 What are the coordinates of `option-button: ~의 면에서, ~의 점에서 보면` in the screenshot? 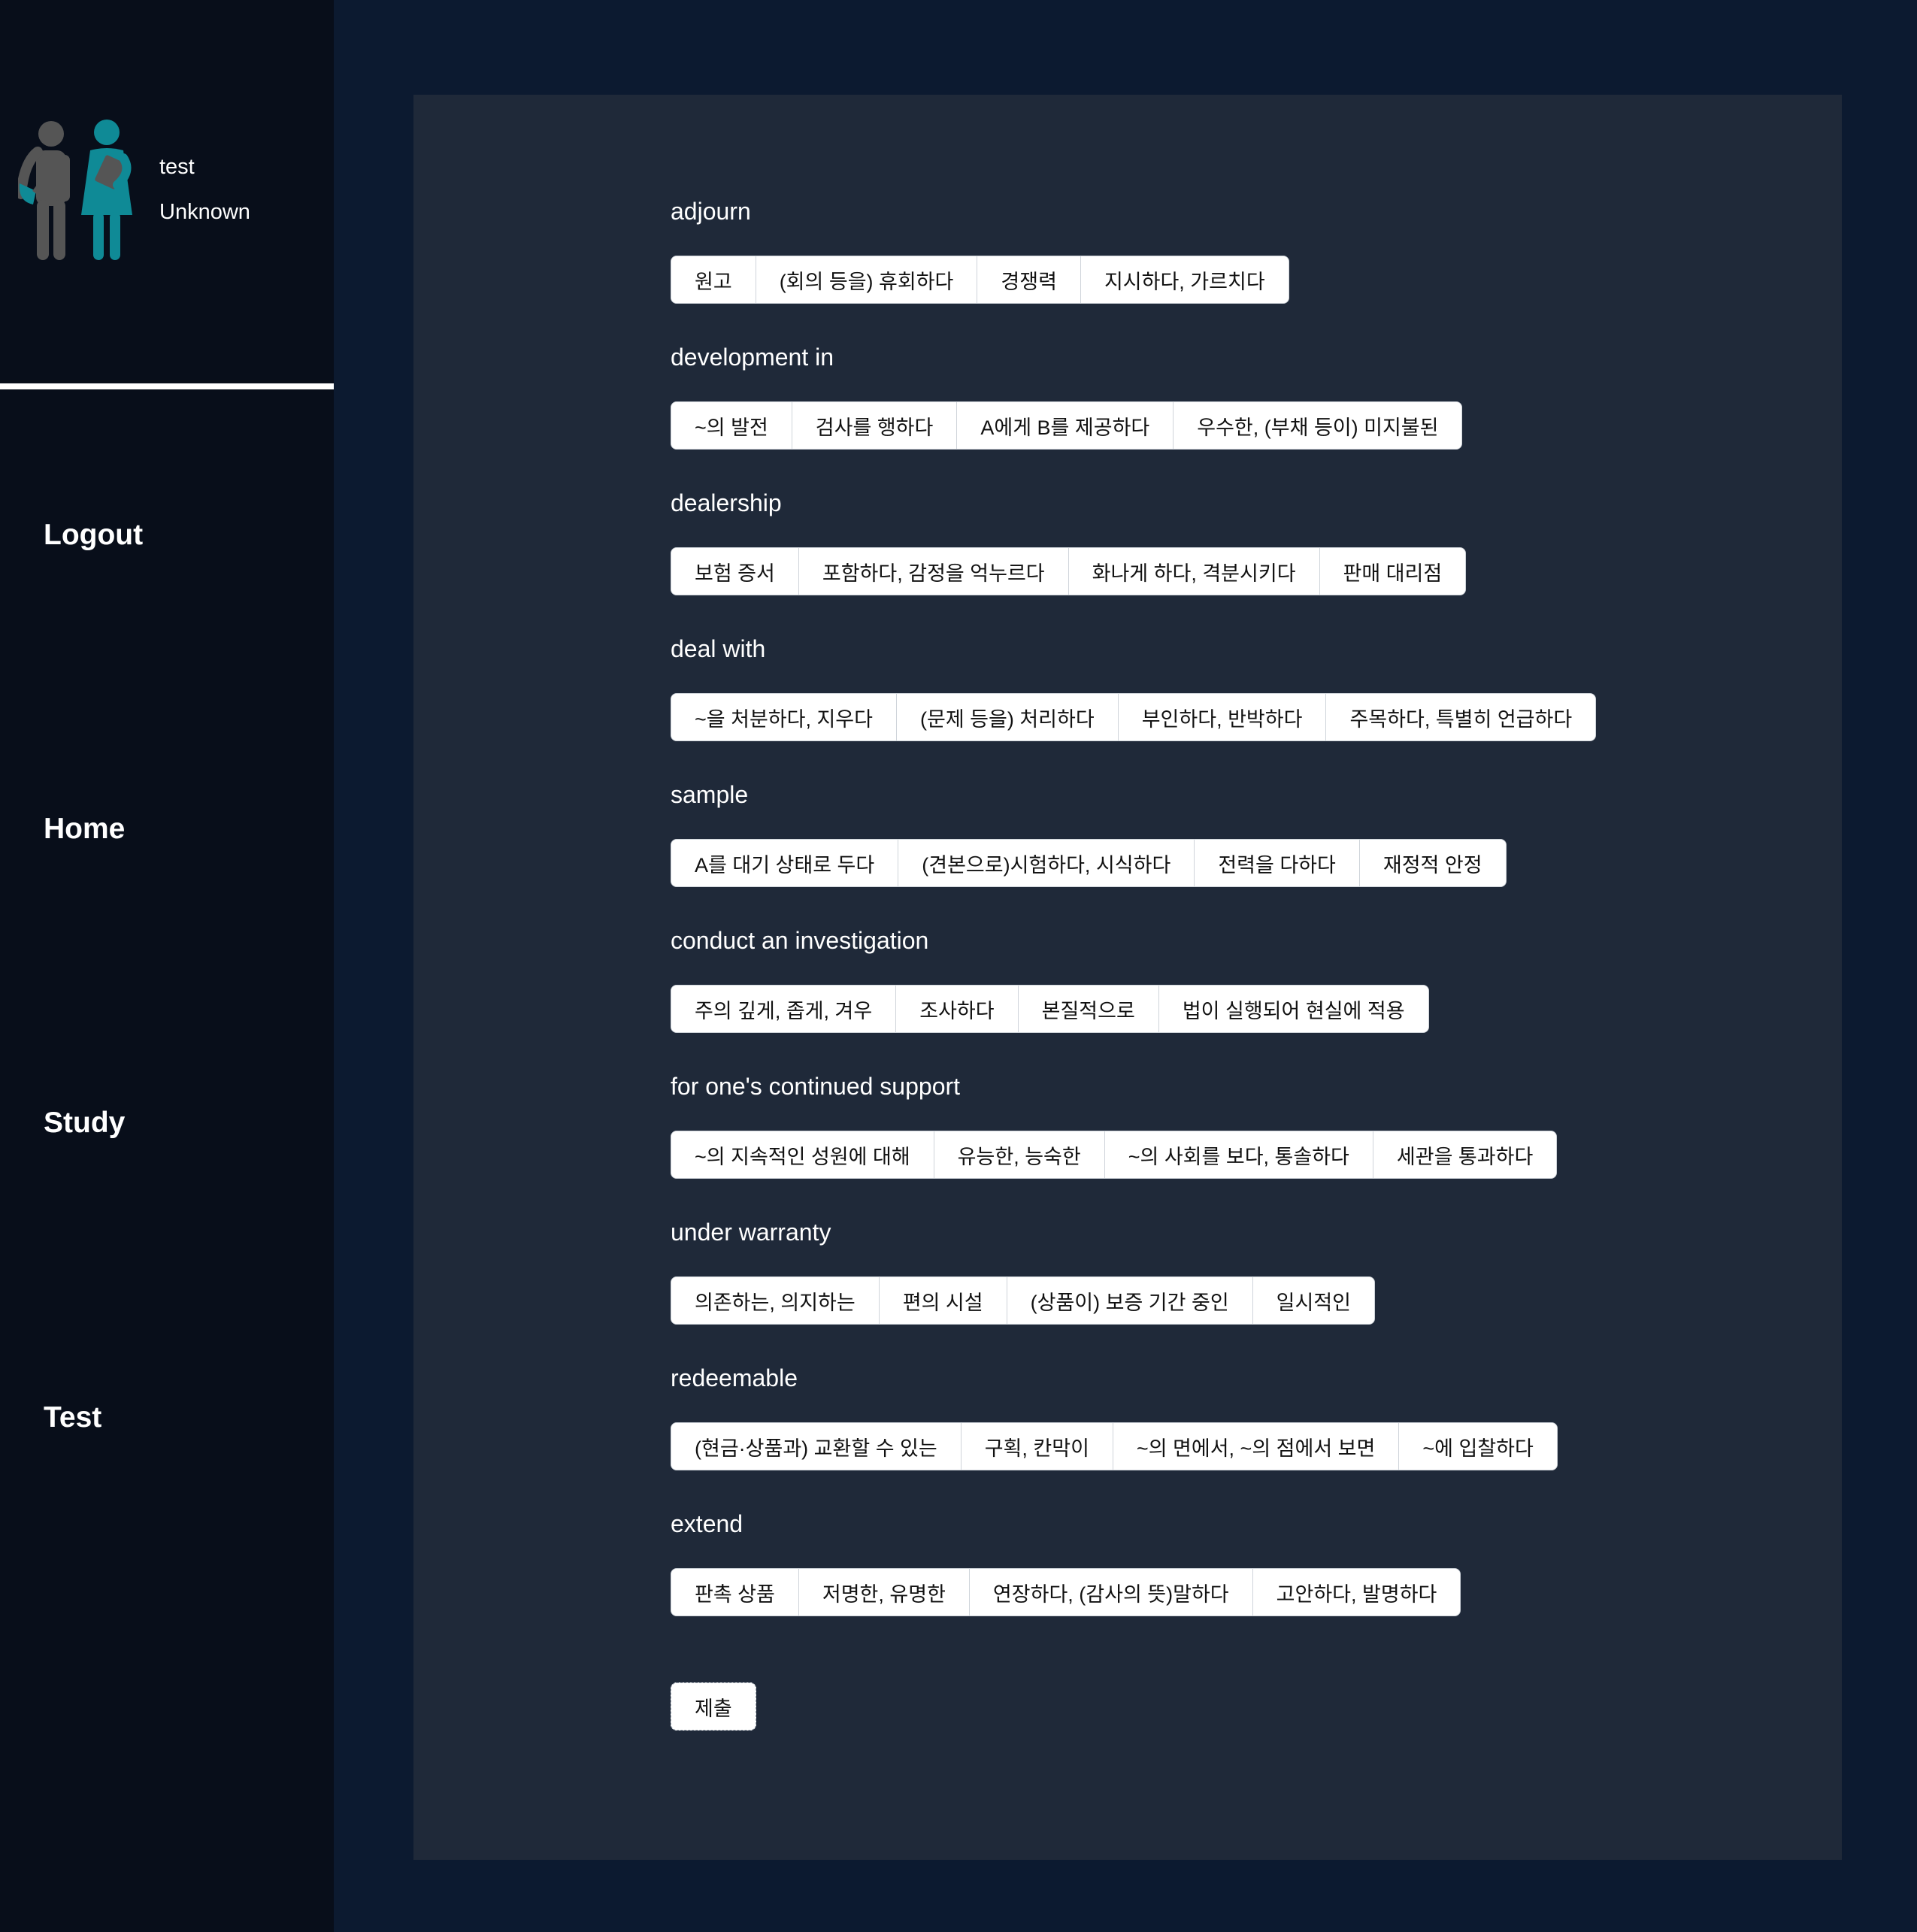 It's located at (1256, 1446).